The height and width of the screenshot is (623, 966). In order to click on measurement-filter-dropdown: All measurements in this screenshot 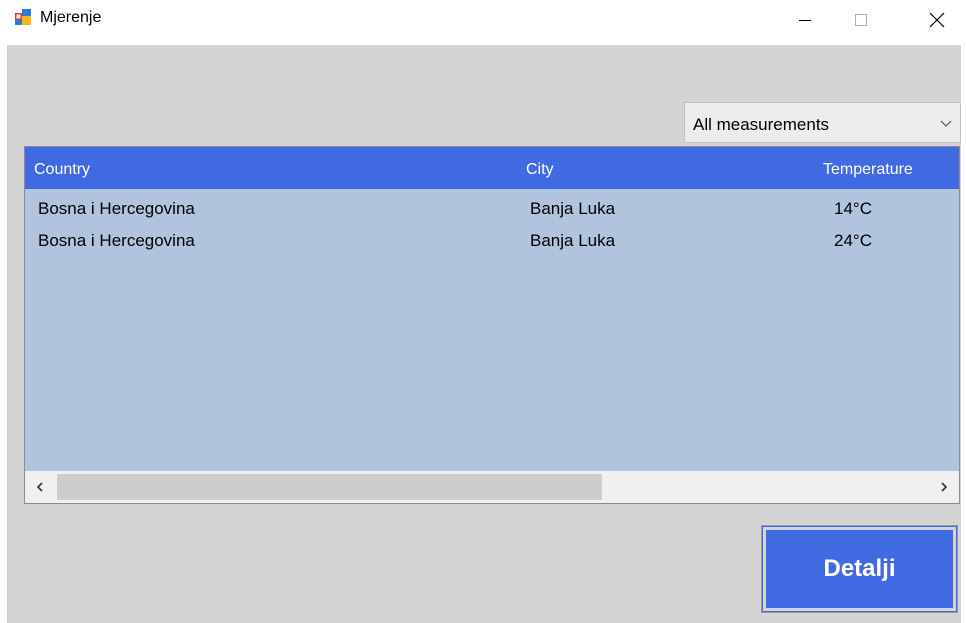, I will do `click(822, 122)`.